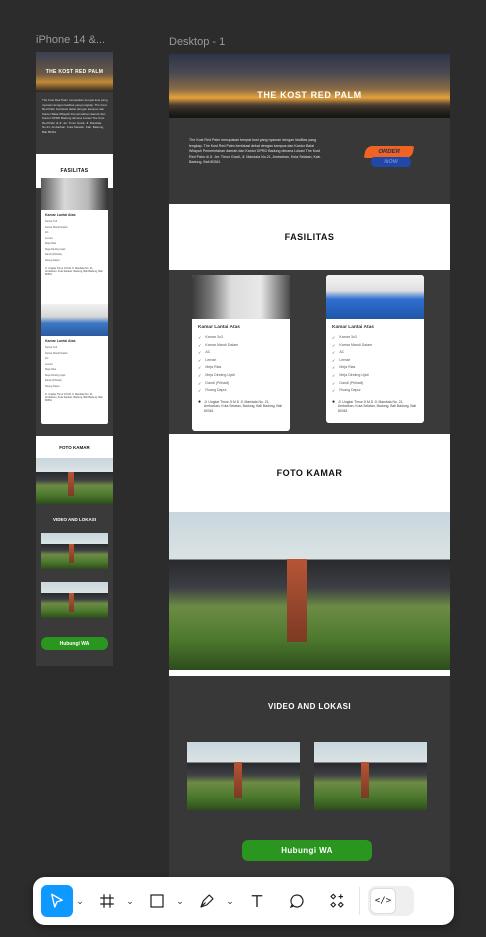  Describe the element at coordinates (74, 481) in the screenshot. I see `mobile-garden-photo` at that location.